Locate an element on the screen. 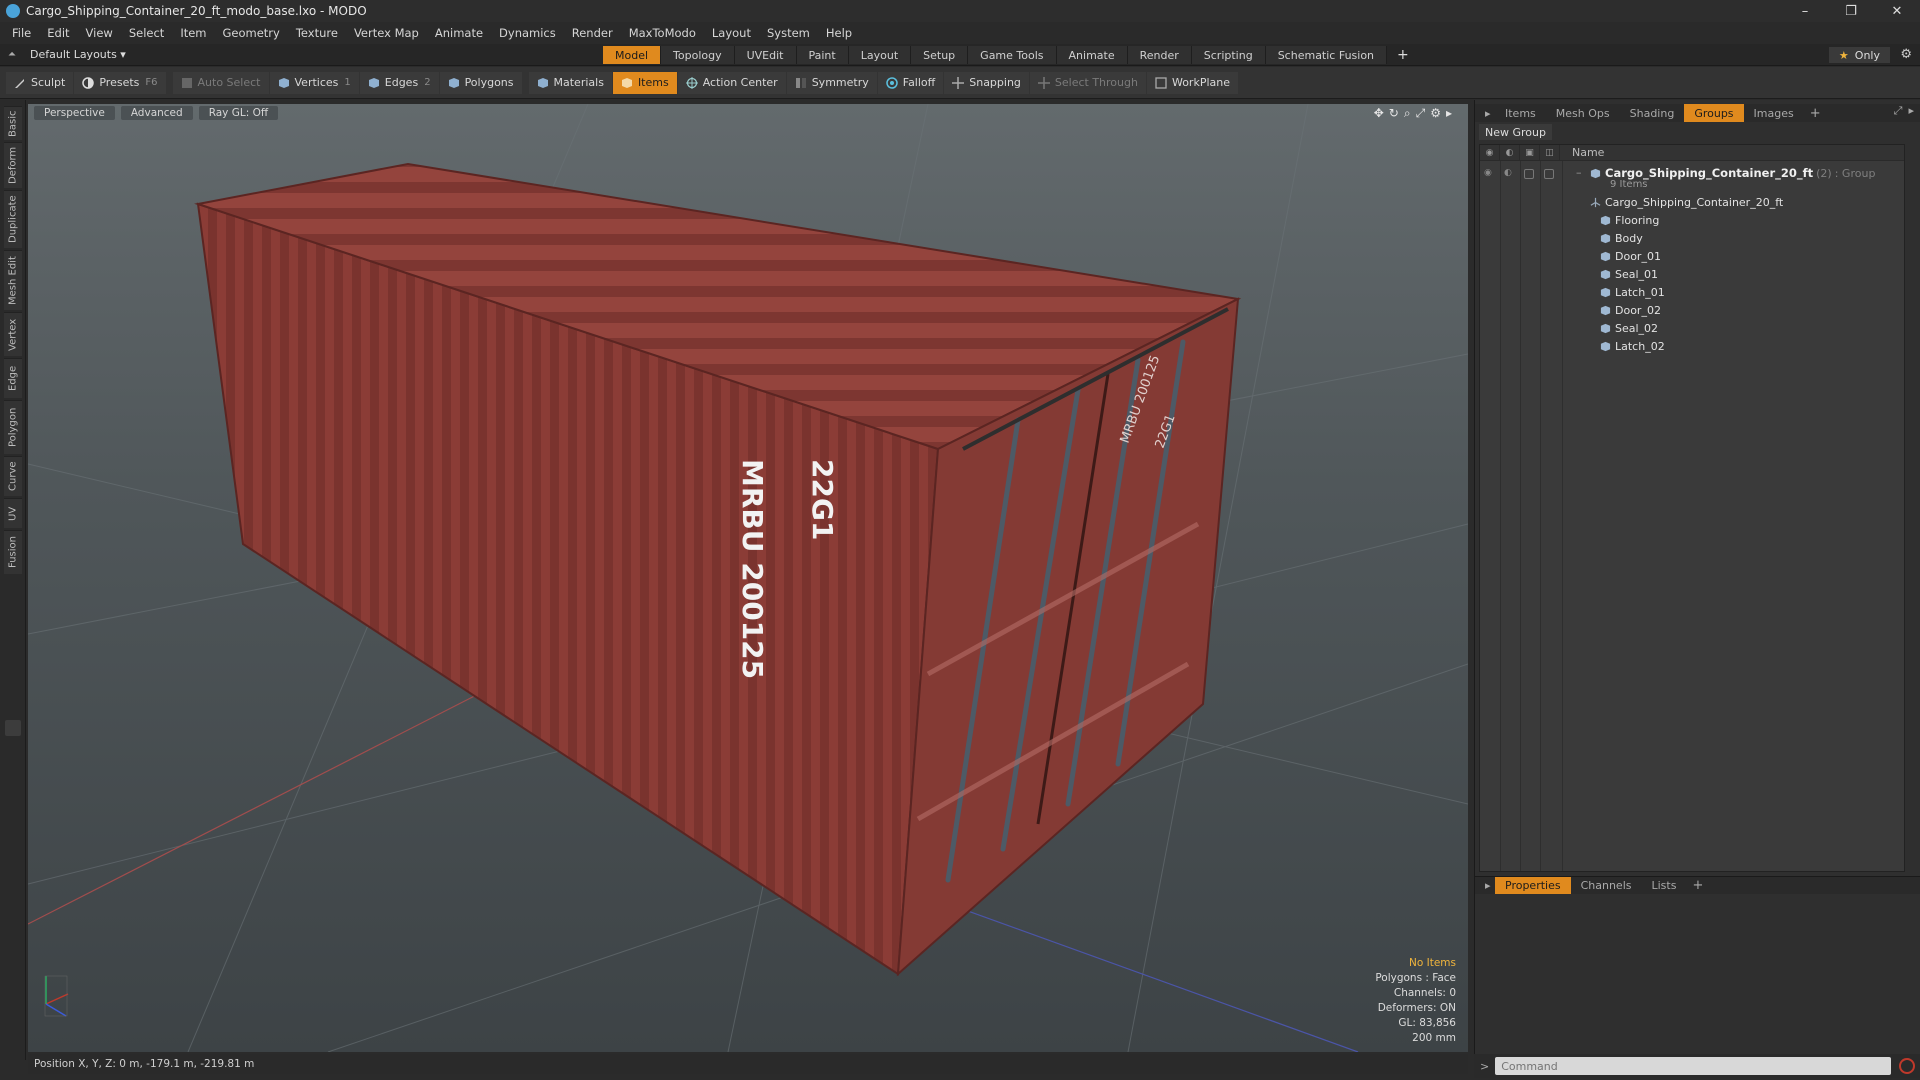 The height and width of the screenshot is (1080, 1920). viewport-menu-arrow-icon: ▸ is located at coordinates (1449, 113).